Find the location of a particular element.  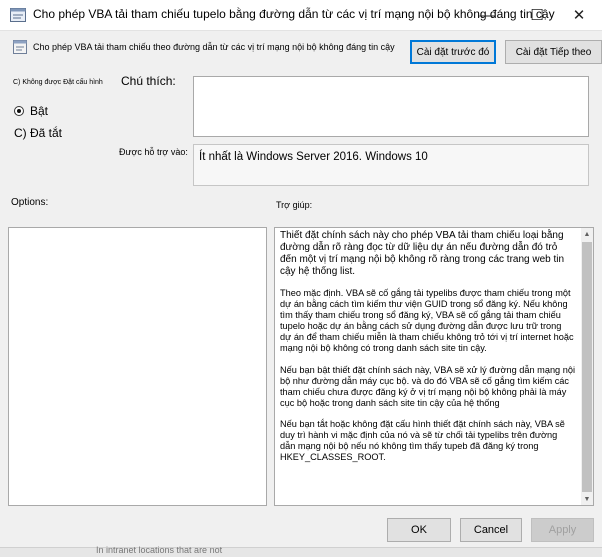

scroll-thumb is located at coordinates (587, 367).